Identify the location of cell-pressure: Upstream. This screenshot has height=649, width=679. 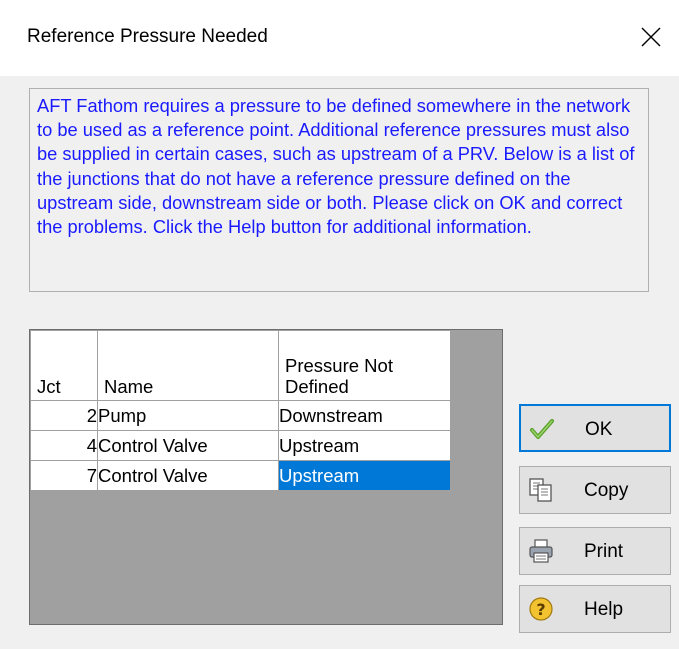
(364, 445).